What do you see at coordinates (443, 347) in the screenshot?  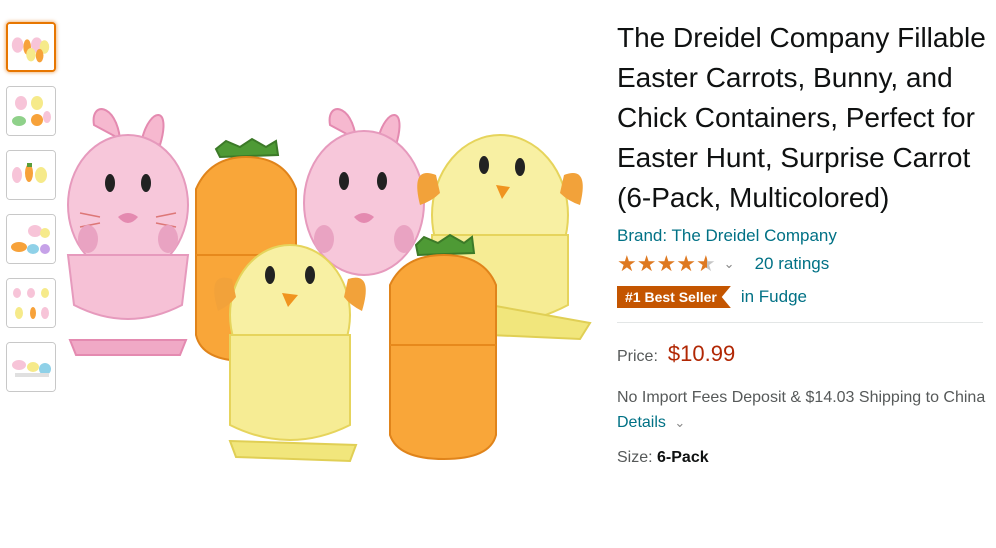 I see `carrot-container-front` at bounding box center [443, 347].